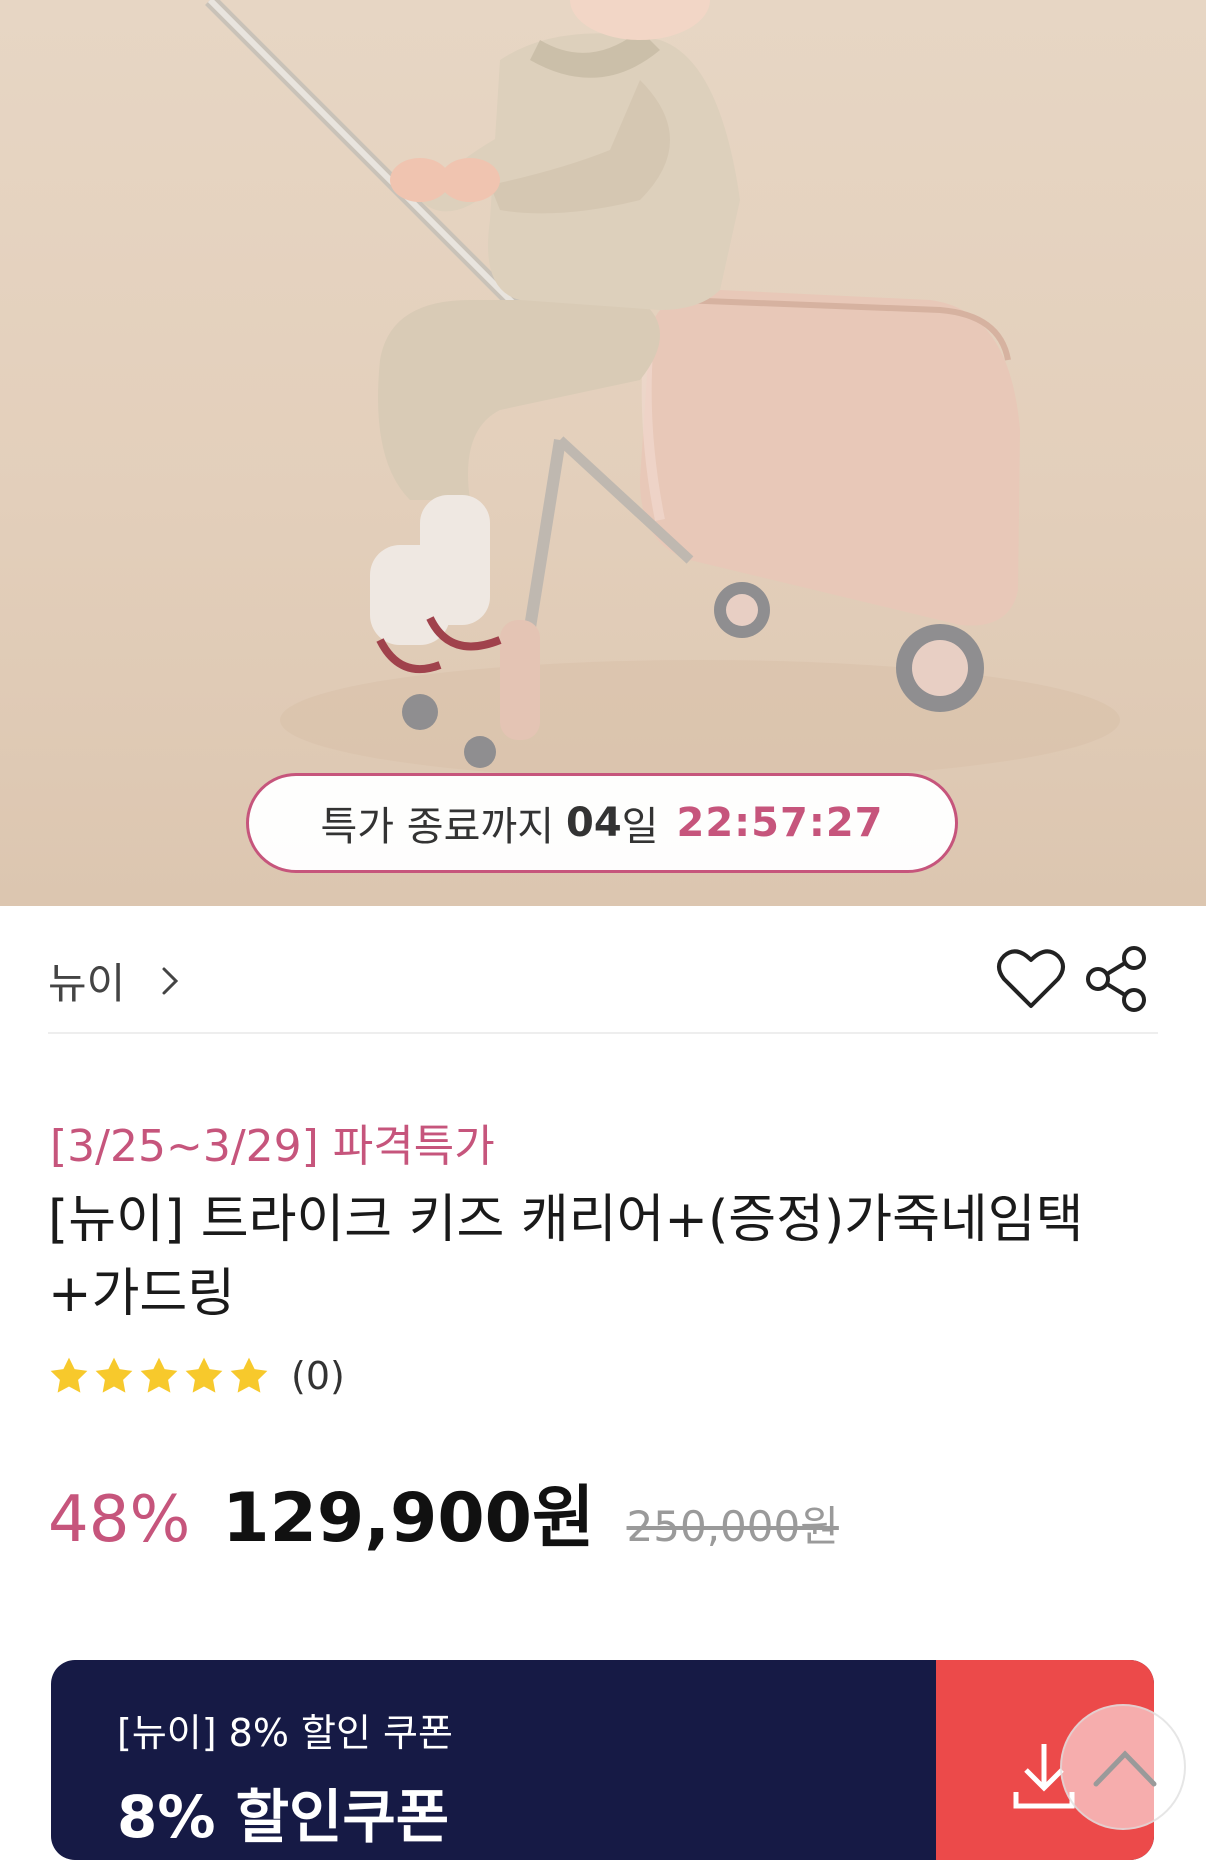 This screenshot has width=1206, height=1860. I want to click on price-row: 48% 129,900원 250,000원, so click(443, 1511).